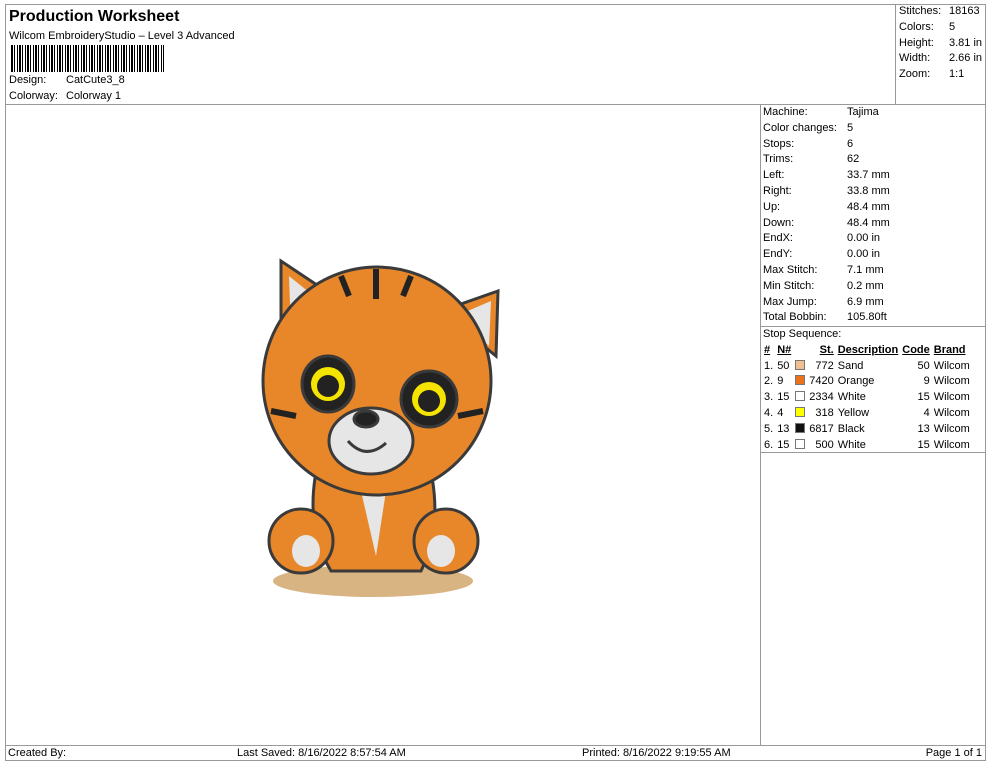 The image size is (990, 762). I want to click on colorway-row: Colorway: Colorway 1, so click(65, 96).